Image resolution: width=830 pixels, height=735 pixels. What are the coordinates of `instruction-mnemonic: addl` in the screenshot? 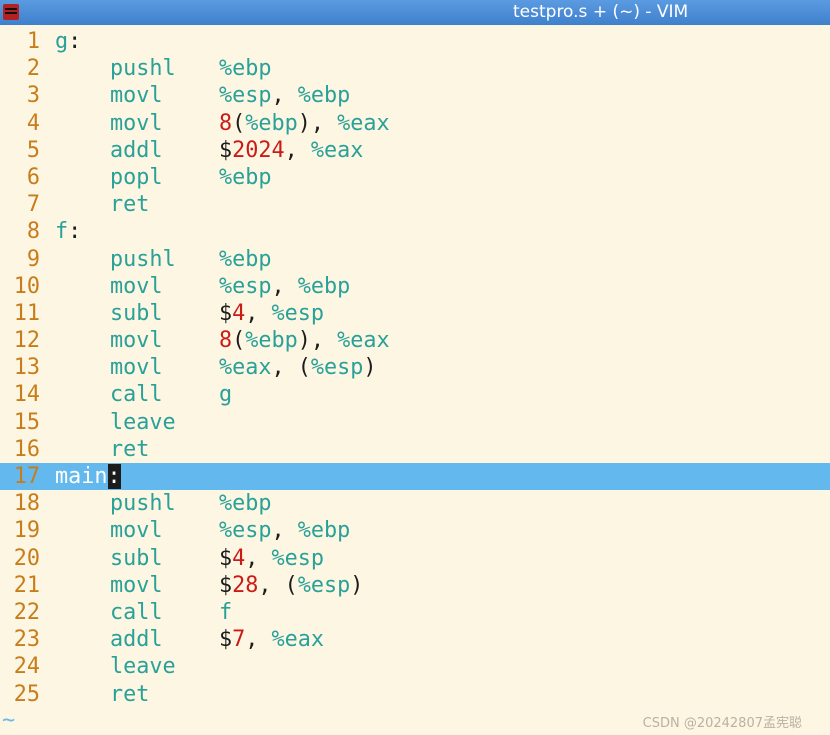 It's located at (136, 150).